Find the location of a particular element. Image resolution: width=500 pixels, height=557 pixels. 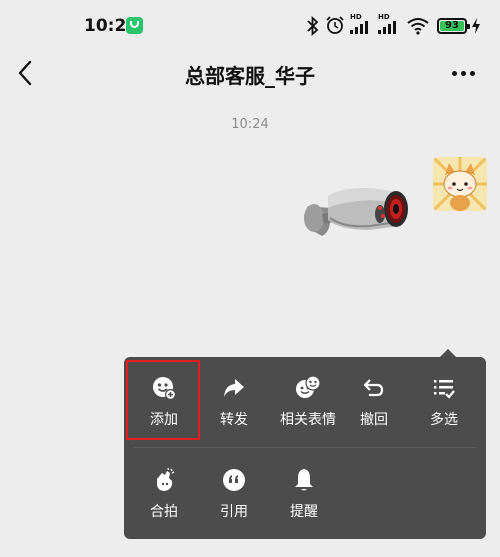

message-timestamp: 10:24 is located at coordinates (250, 124).